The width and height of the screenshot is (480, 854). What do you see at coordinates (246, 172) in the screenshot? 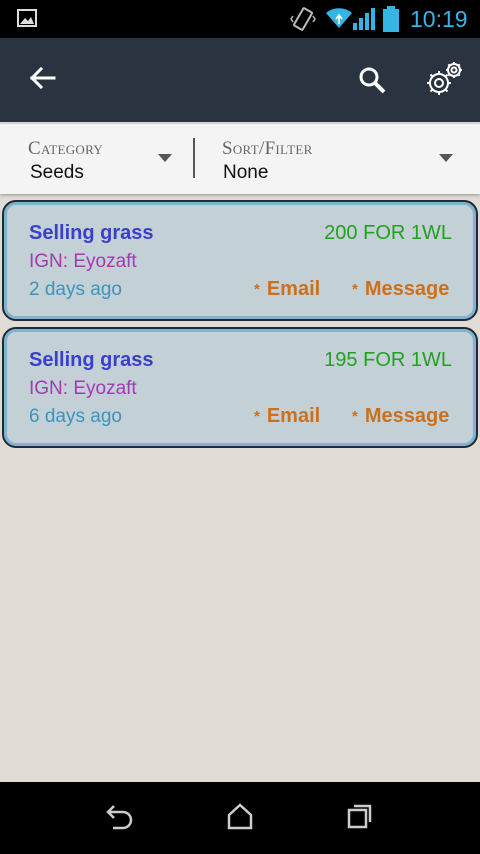
I see `sort-filter-value: None` at bounding box center [246, 172].